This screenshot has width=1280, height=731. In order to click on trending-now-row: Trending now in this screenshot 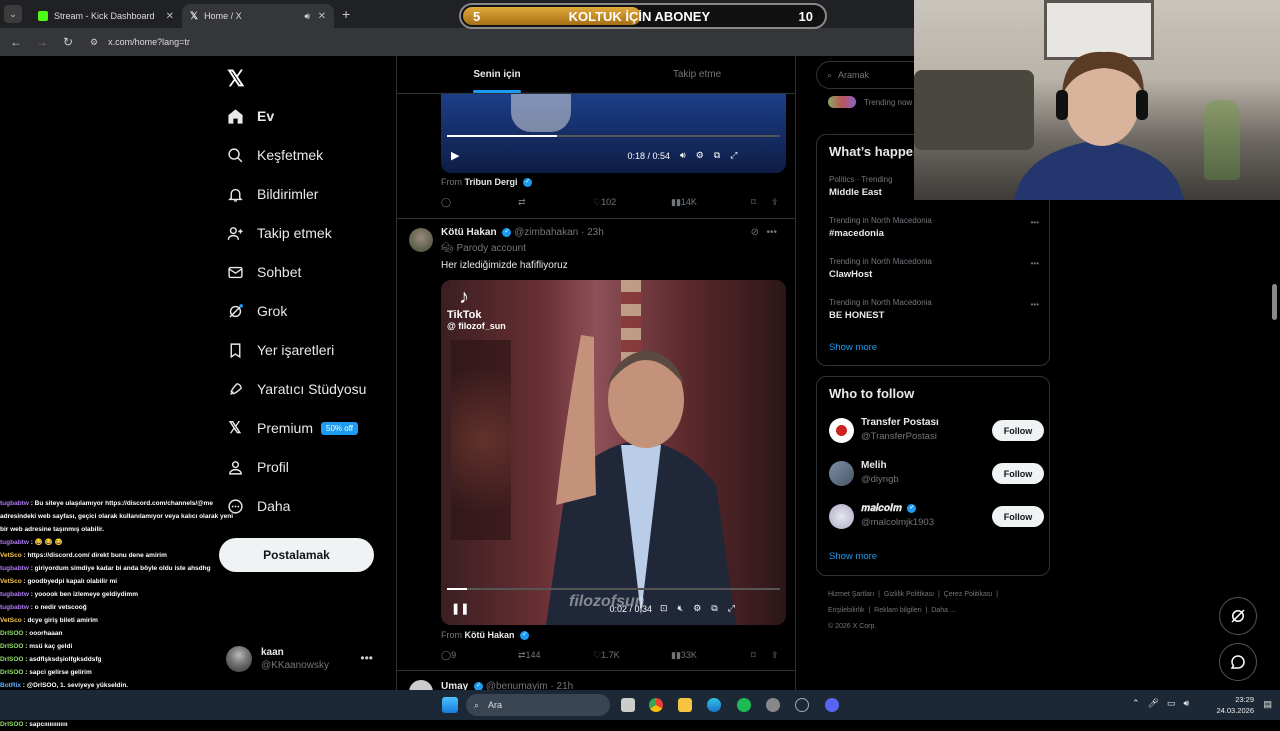, I will do `click(870, 102)`.